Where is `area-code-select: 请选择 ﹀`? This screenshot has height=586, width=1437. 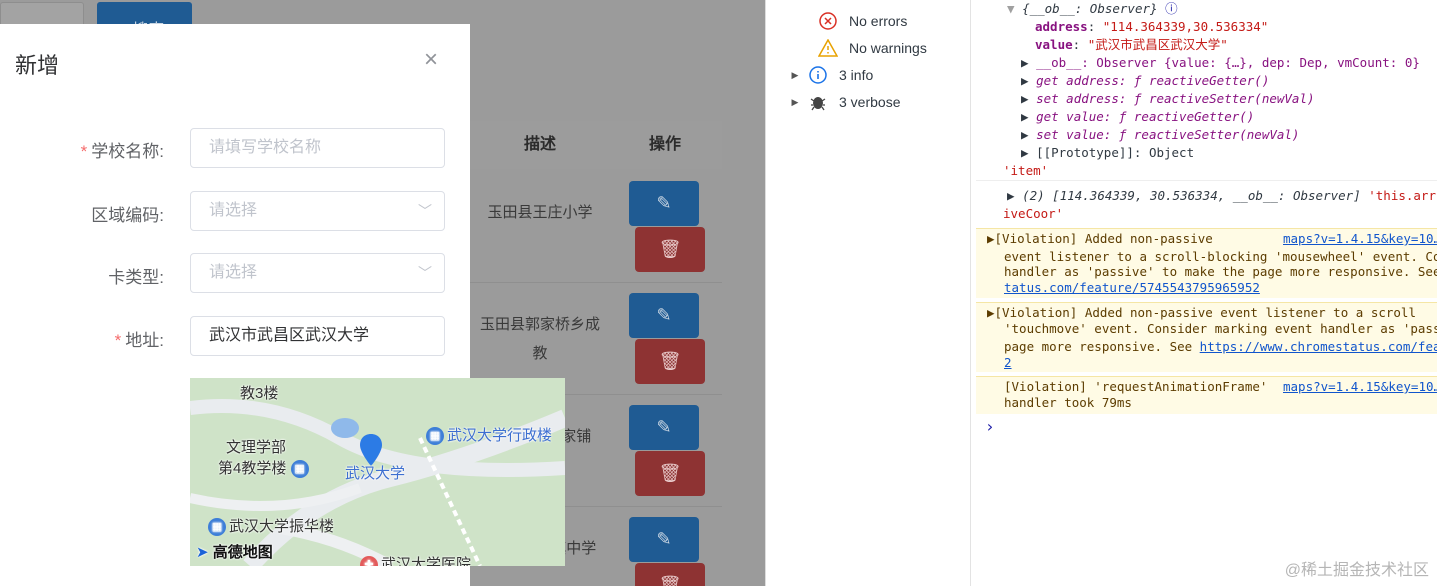
area-code-select: 请选择 ﹀ is located at coordinates (317, 211).